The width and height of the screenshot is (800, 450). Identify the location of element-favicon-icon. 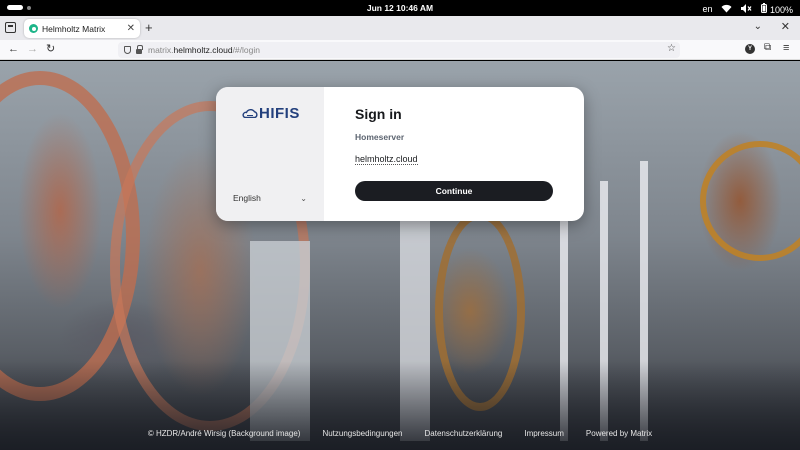
(33, 28).